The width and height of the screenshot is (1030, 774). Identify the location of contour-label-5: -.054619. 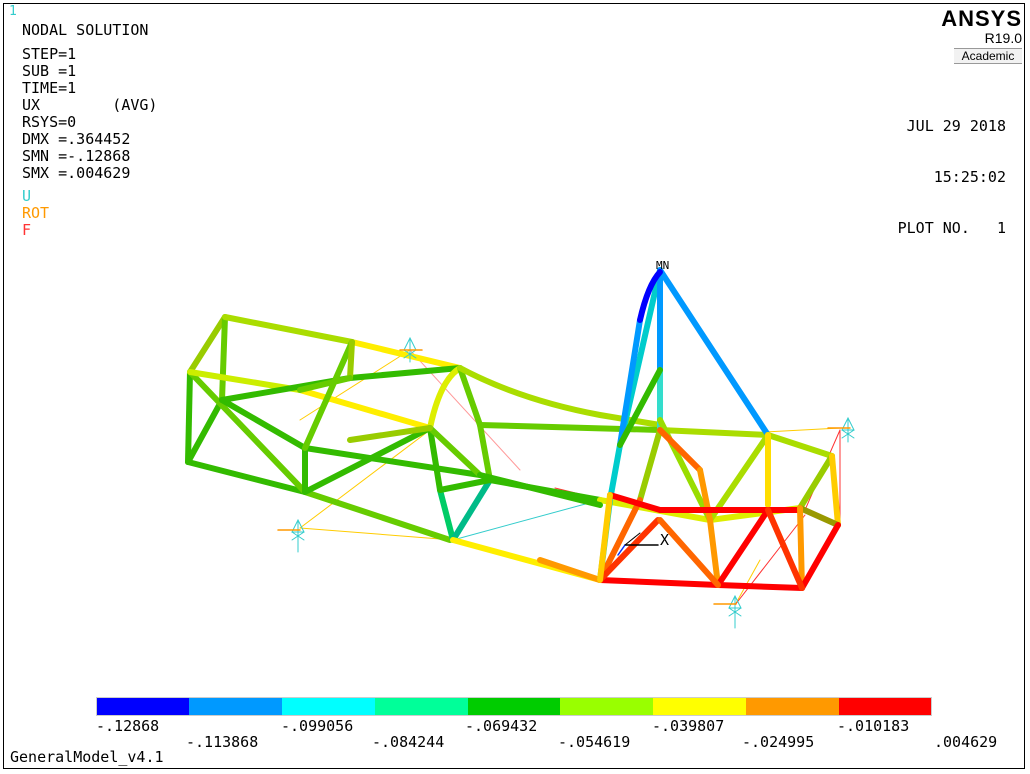
(594, 742).